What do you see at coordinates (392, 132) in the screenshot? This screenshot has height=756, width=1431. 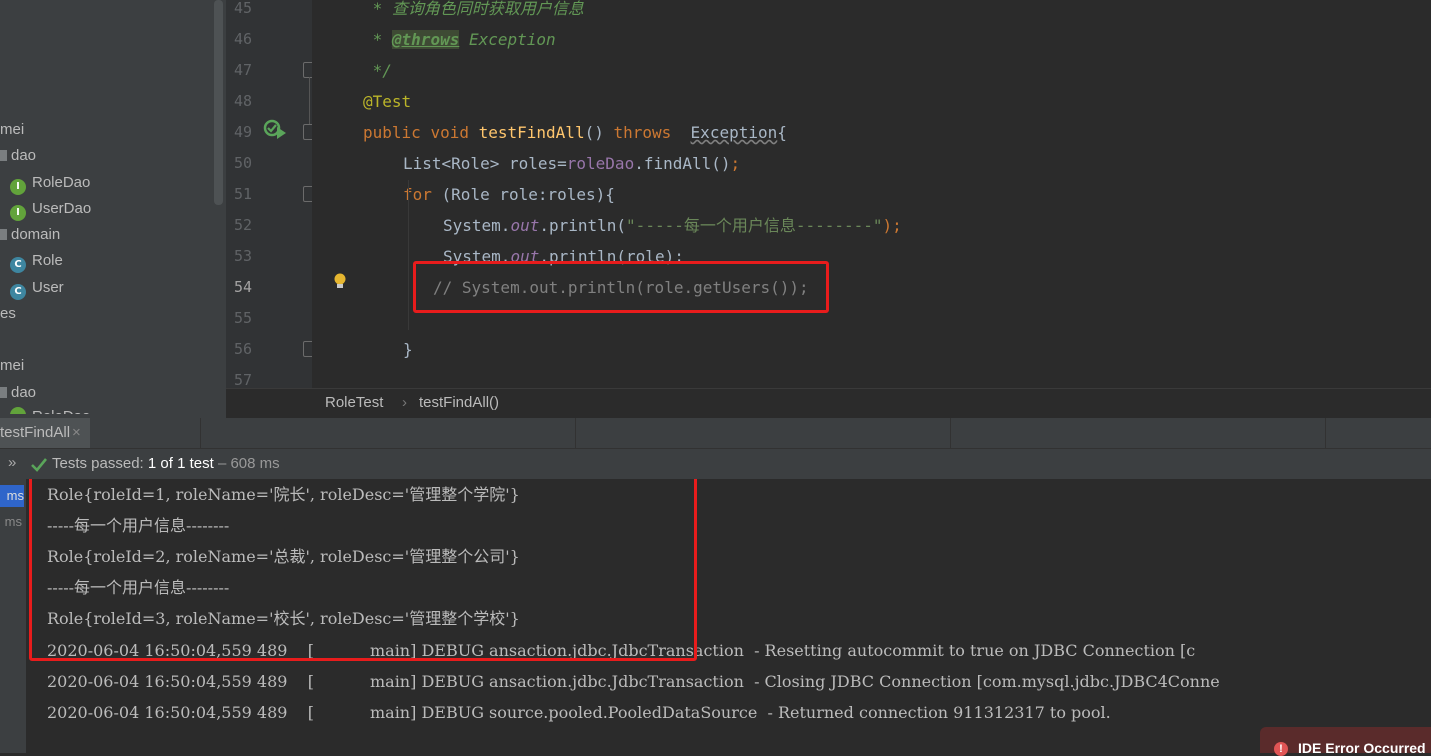 I see `keyword: public` at bounding box center [392, 132].